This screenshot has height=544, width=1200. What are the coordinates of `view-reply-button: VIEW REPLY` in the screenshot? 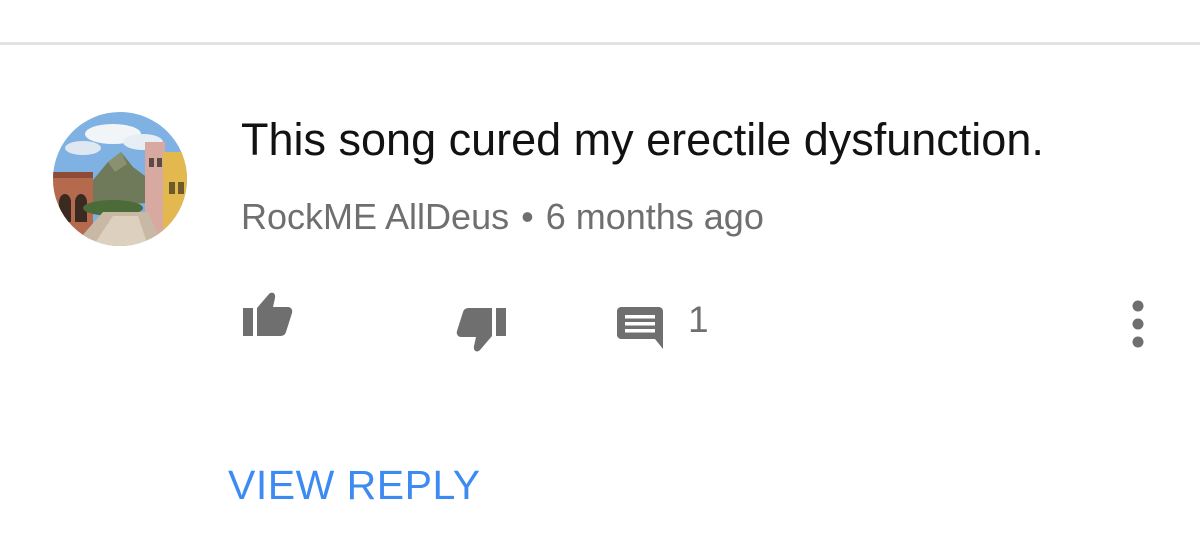 It's located at (354, 485).